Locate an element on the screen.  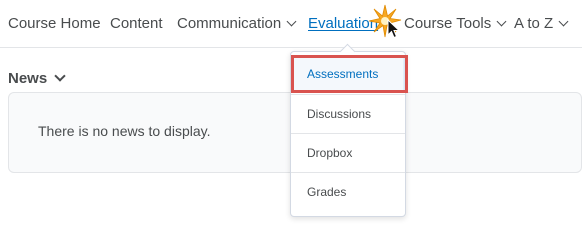
menu-item-assessments: Assessments is located at coordinates (348, 74).